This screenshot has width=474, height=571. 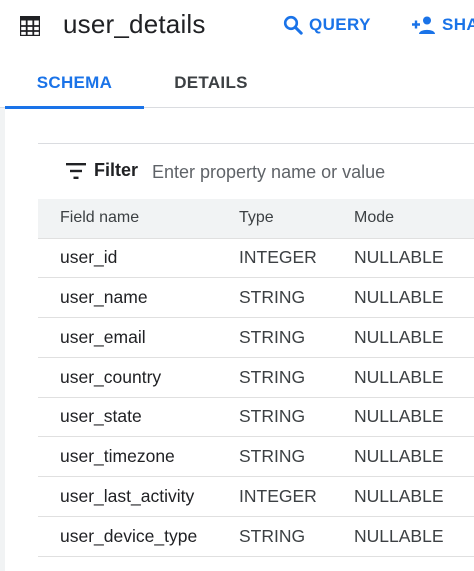 I want to click on column-header-type: Type, so click(x=296, y=219).